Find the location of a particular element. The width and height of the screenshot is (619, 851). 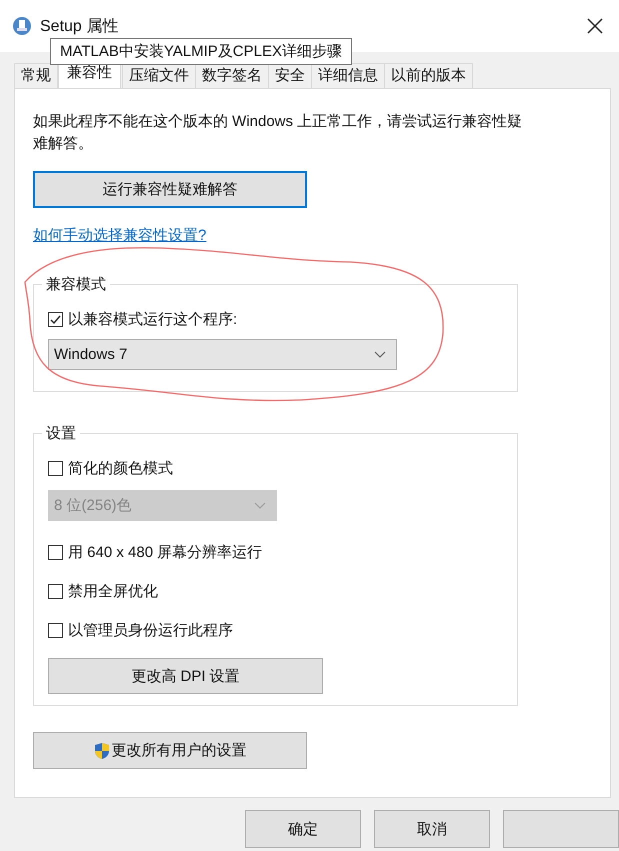

checkbox-label: 以兼容模式运行这个程序: is located at coordinates (153, 319).